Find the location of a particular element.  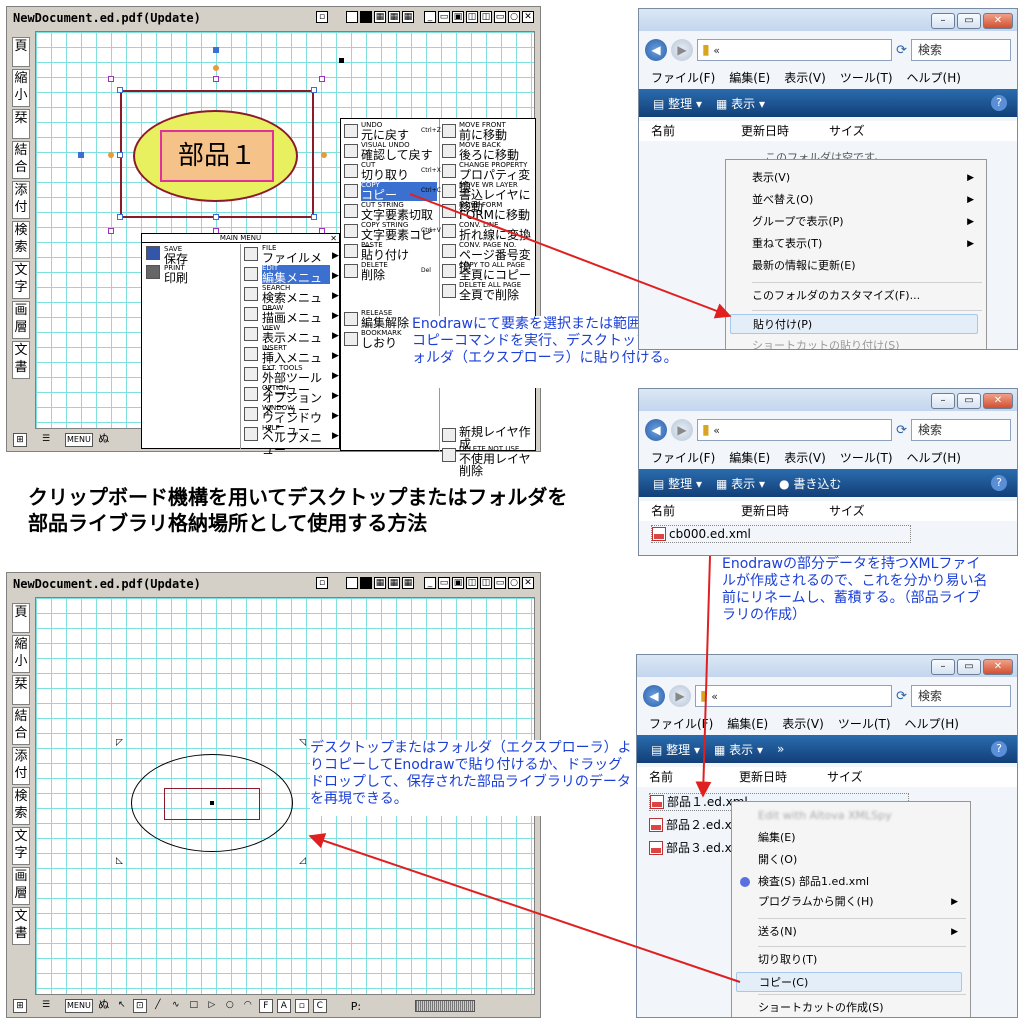

tool-layer: 画層 is located at coordinates (21, 886).